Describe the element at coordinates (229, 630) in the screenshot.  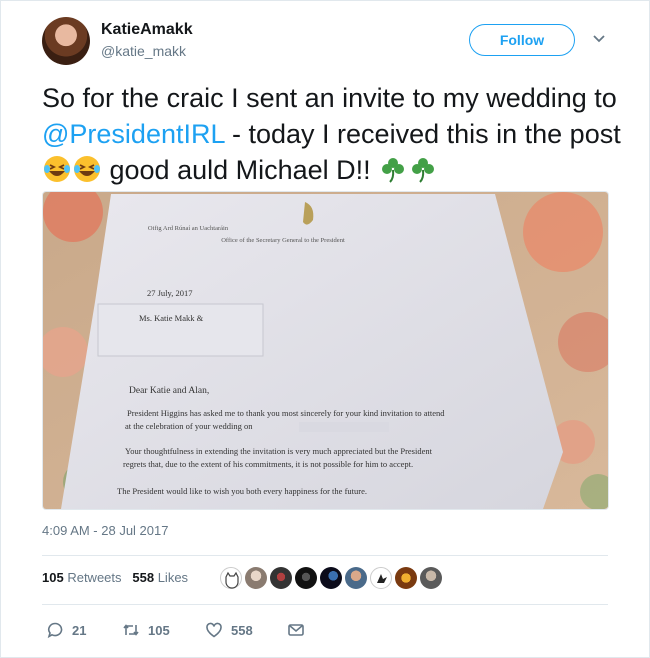
I see `like-button: 558` at that location.